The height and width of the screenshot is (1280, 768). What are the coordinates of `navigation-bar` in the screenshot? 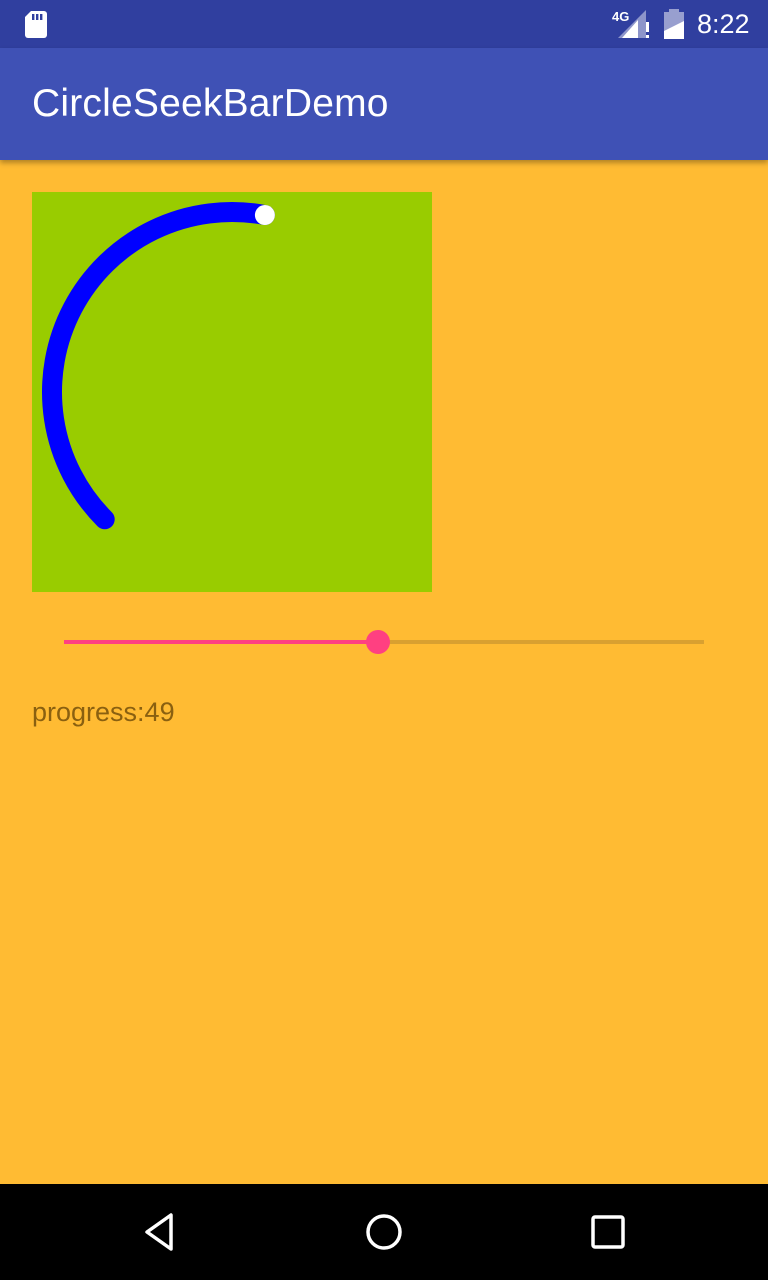 It's located at (384, 1232).